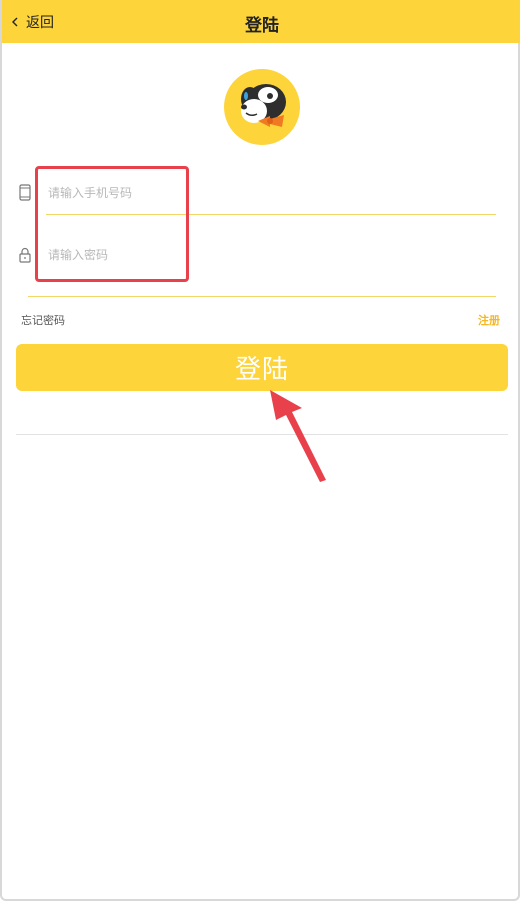 The width and height of the screenshot is (520, 901). What do you see at coordinates (262, 434) in the screenshot?
I see `divider` at bounding box center [262, 434].